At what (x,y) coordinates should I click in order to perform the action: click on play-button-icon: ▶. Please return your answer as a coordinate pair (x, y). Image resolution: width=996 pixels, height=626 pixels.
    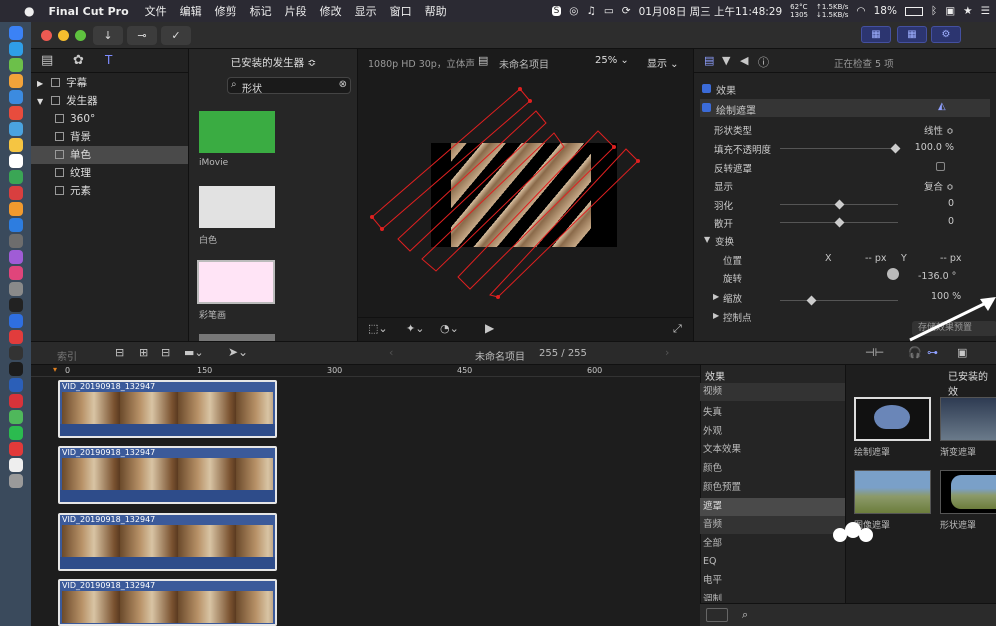
    Looking at the image, I should click on (489, 328).